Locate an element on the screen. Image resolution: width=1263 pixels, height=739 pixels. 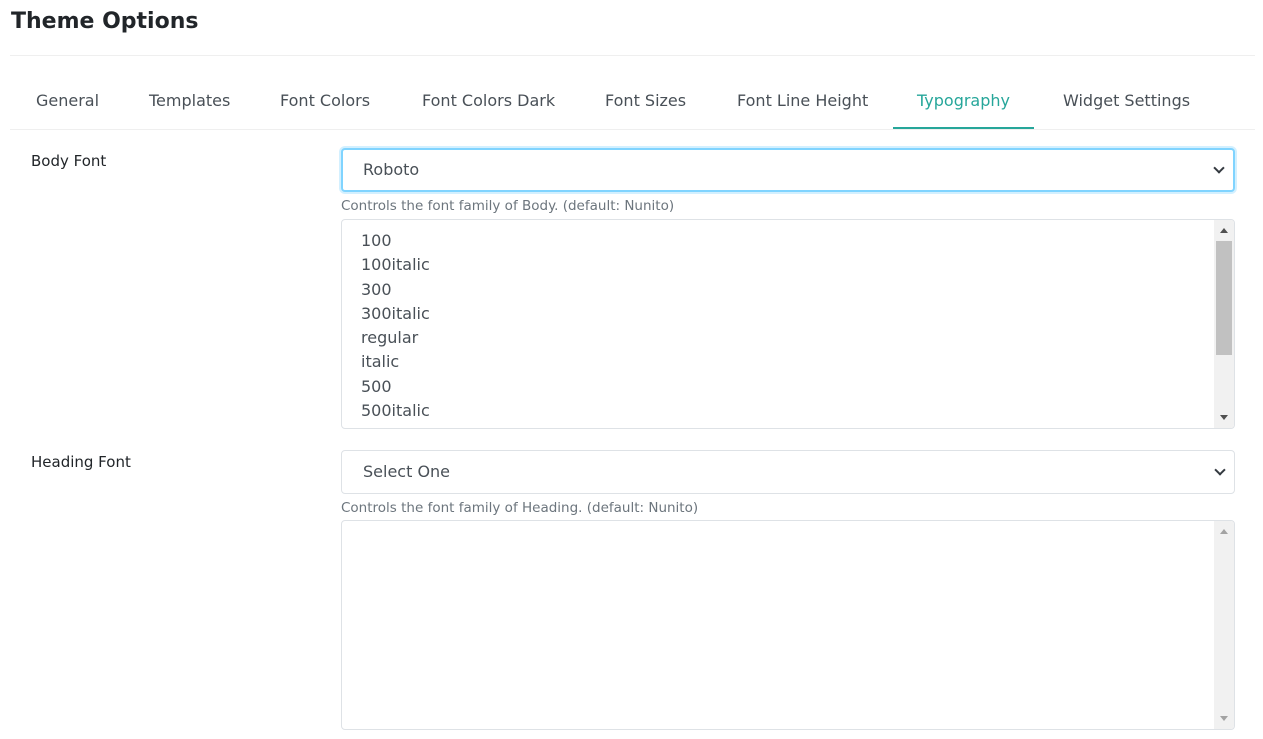
heading-font-select: Select One is located at coordinates (788, 472).